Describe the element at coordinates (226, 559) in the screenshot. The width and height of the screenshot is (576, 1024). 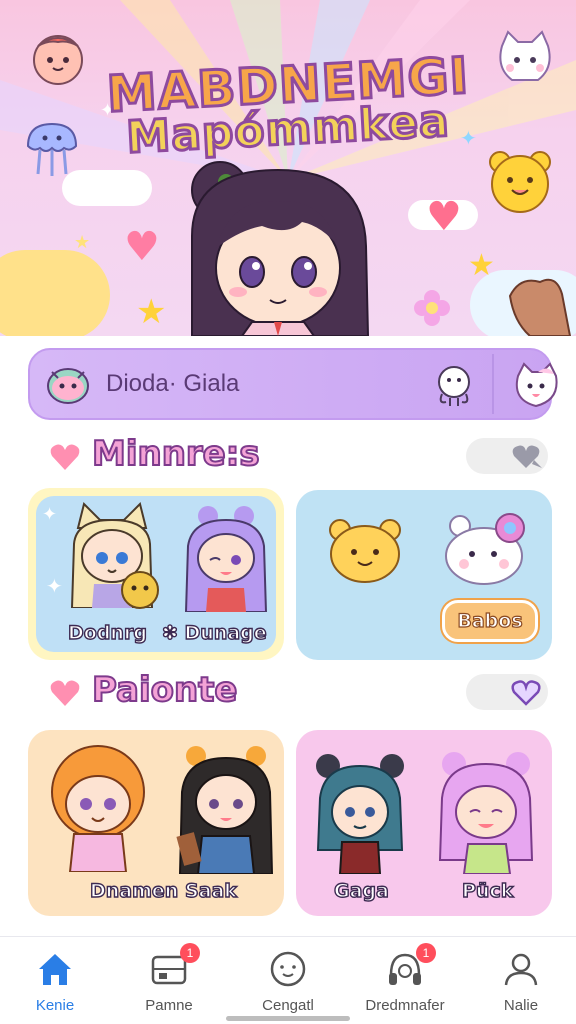
I see `purple-hair-girl-character` at that location.